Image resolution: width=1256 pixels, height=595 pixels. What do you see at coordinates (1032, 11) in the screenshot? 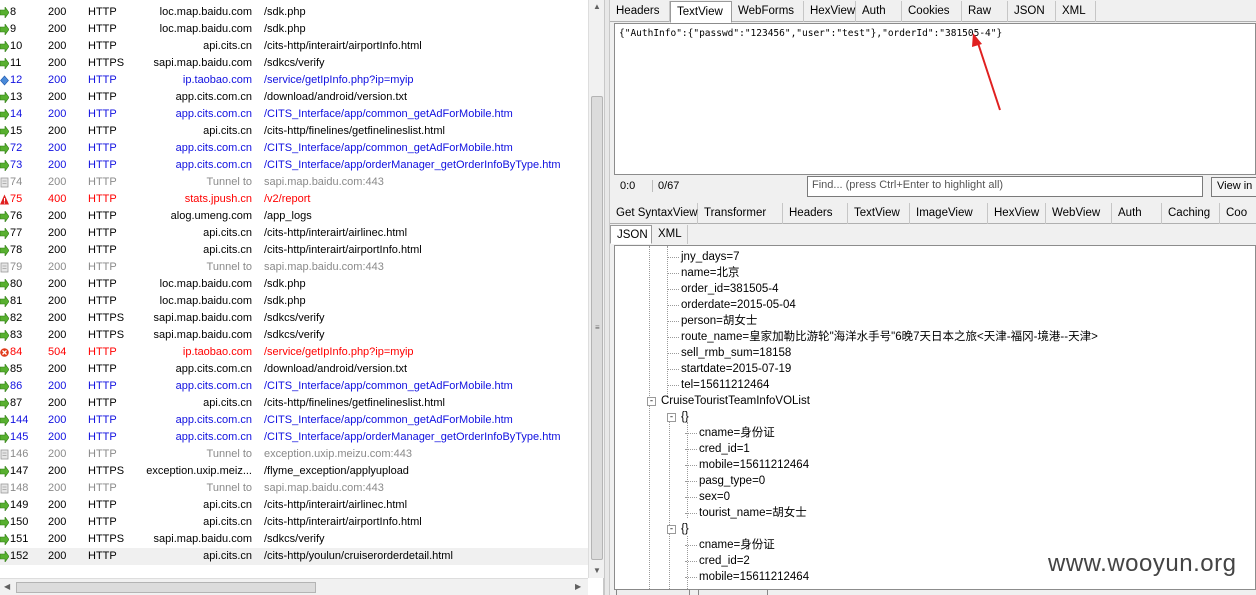
I see `tab-json: JSON` at bounding box center [1032, 11].